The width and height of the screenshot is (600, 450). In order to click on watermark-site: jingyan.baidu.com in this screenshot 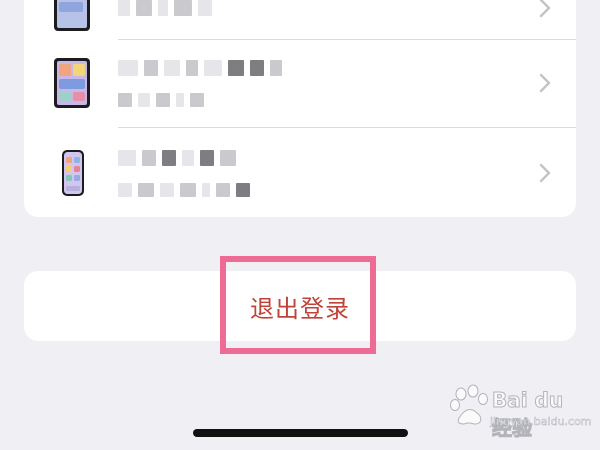, I will do `click(541, 422)`.